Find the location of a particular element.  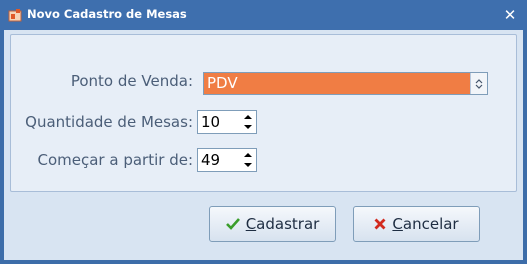

ponto-de-venda-select: PDV is located at coordinates (345, 83).